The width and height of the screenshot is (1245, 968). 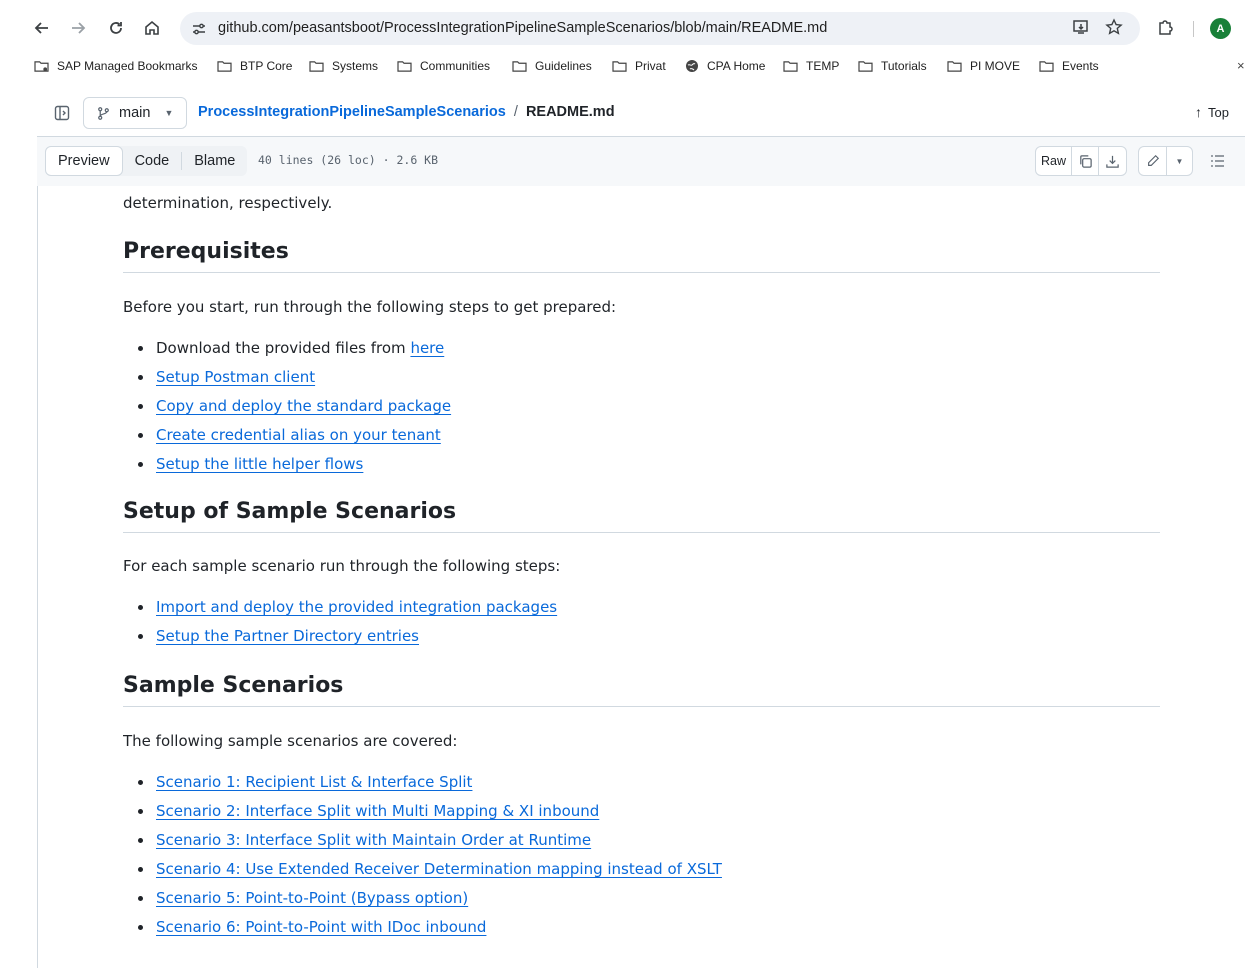 I want to click on bookmark-label: Communities, so click(x=455, y=66).